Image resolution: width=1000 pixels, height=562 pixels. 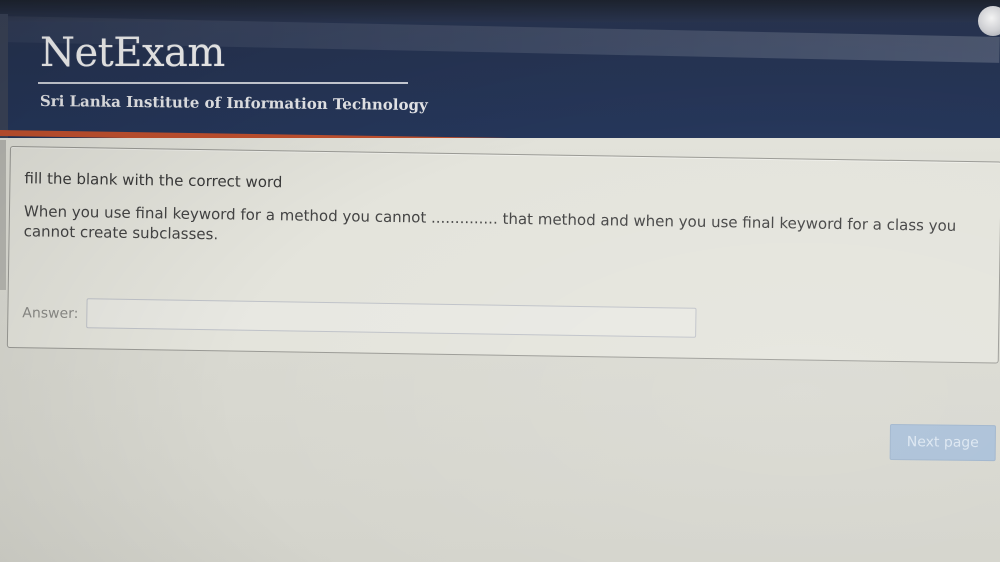 What do you see at coordinates (391, 318) in the screenshot?
I see `answer-input` at bounding box center [391, 318].